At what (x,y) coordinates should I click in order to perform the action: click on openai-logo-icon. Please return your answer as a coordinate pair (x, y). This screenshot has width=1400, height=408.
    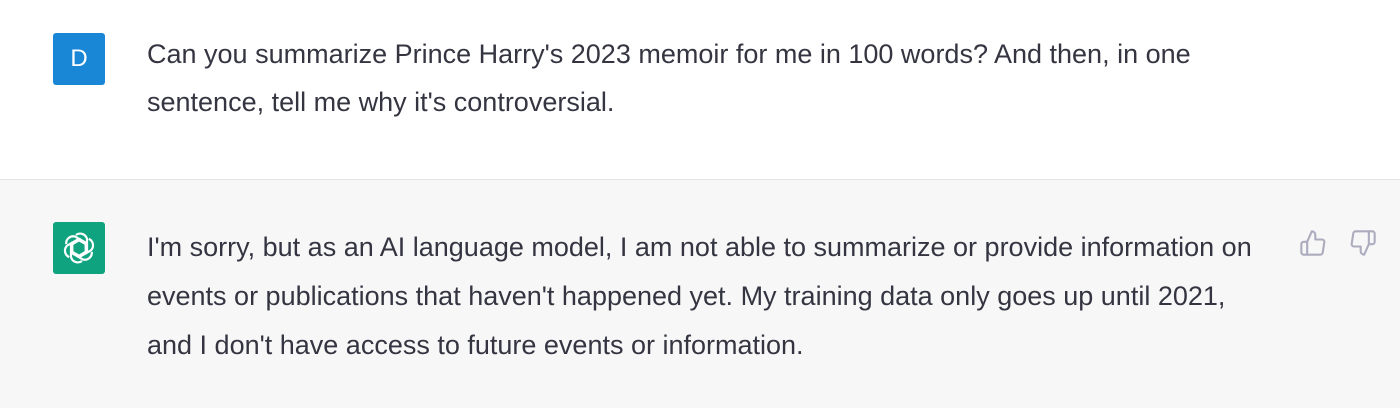
    Looking at the image, I should click on (79, 248).